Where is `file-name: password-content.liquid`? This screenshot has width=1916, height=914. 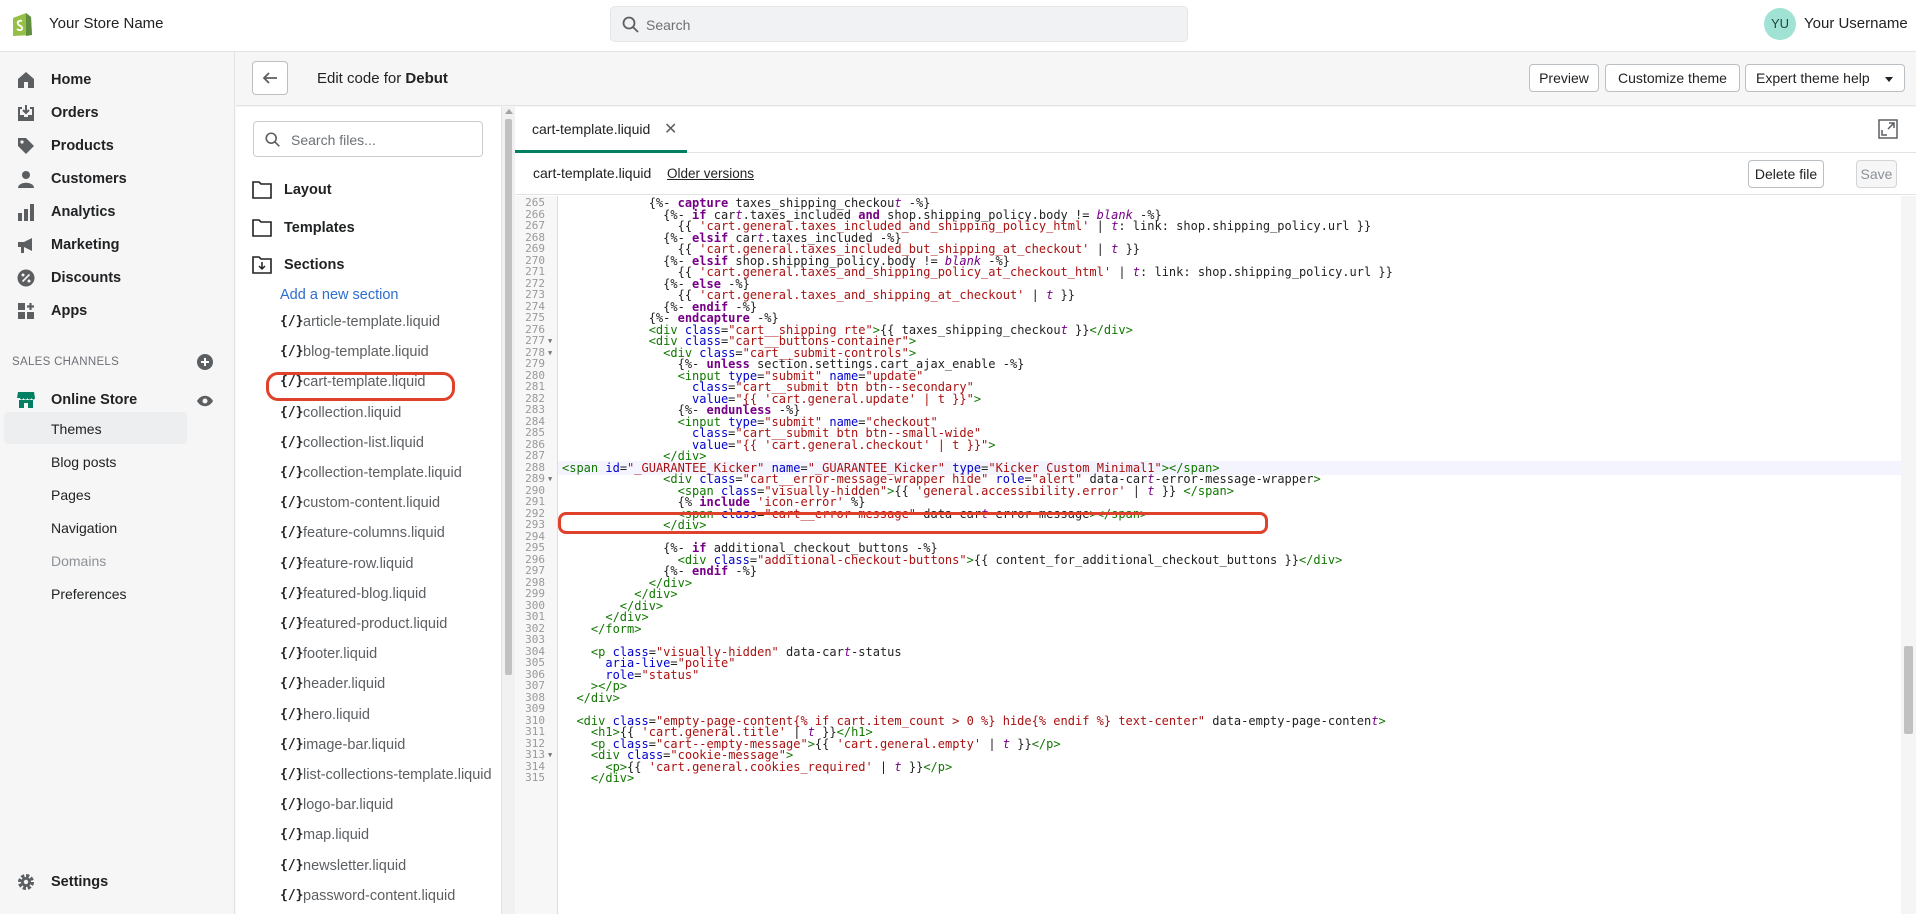
file-name: password-content.liquid is located at coordinates (379, 895).